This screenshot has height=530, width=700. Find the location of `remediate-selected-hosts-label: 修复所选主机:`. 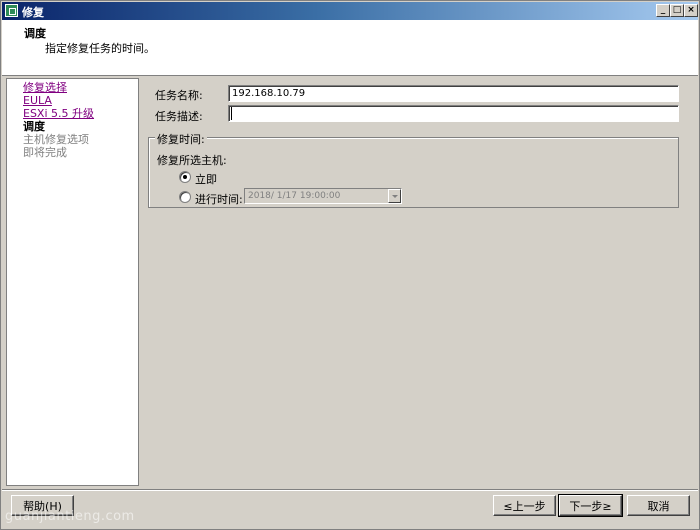

remediate-selected-hosts-label: 修复所选主机: is located at coordinates (192, 160).